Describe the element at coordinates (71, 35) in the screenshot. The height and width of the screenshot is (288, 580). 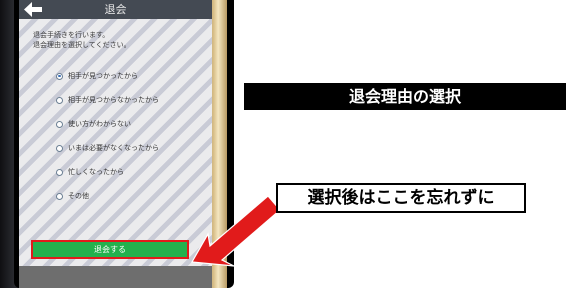
I see `intro-line: 退会手続きを行います。` at that location.